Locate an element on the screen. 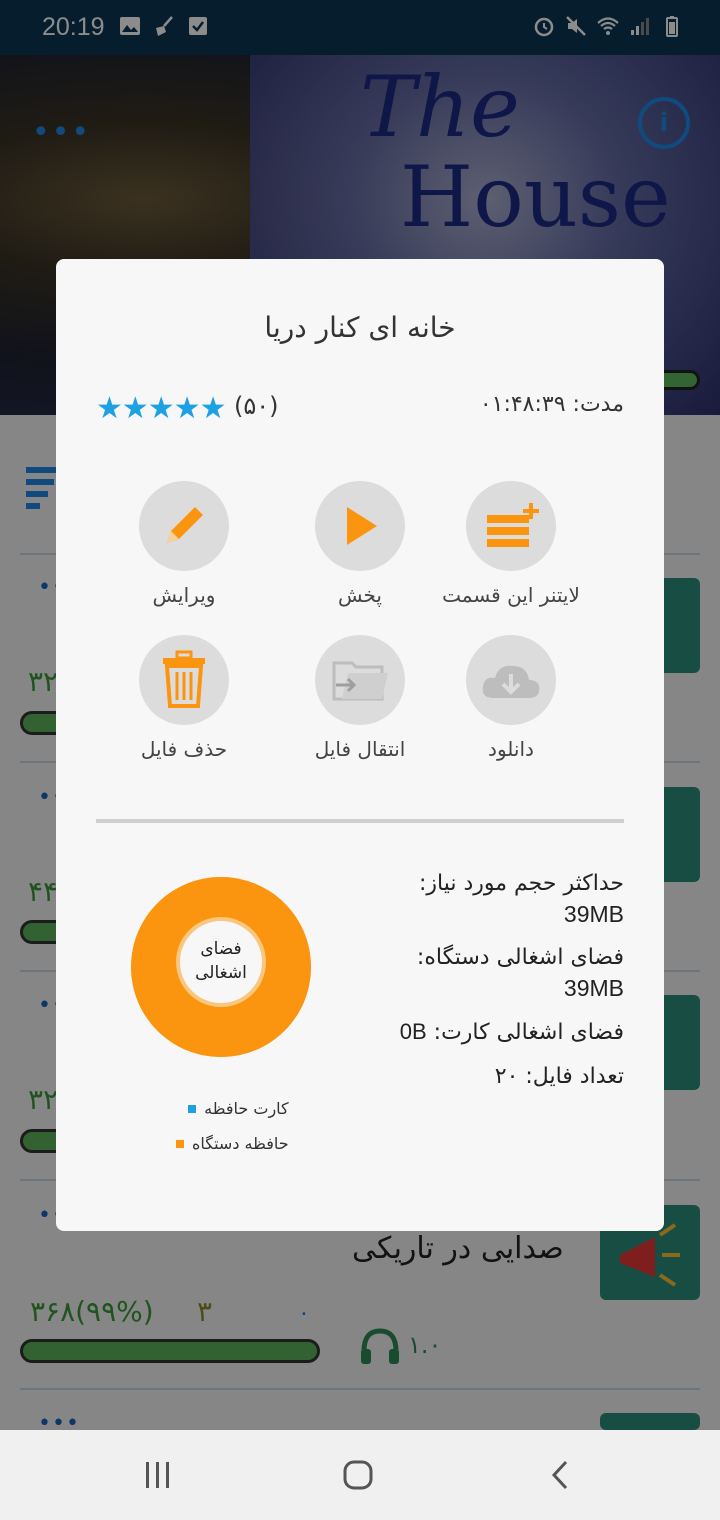 This screenshot has height=1520, width=720. chart-legend: کارت حافظه حافظه دستگاه is located at coordinates (232, 1134).